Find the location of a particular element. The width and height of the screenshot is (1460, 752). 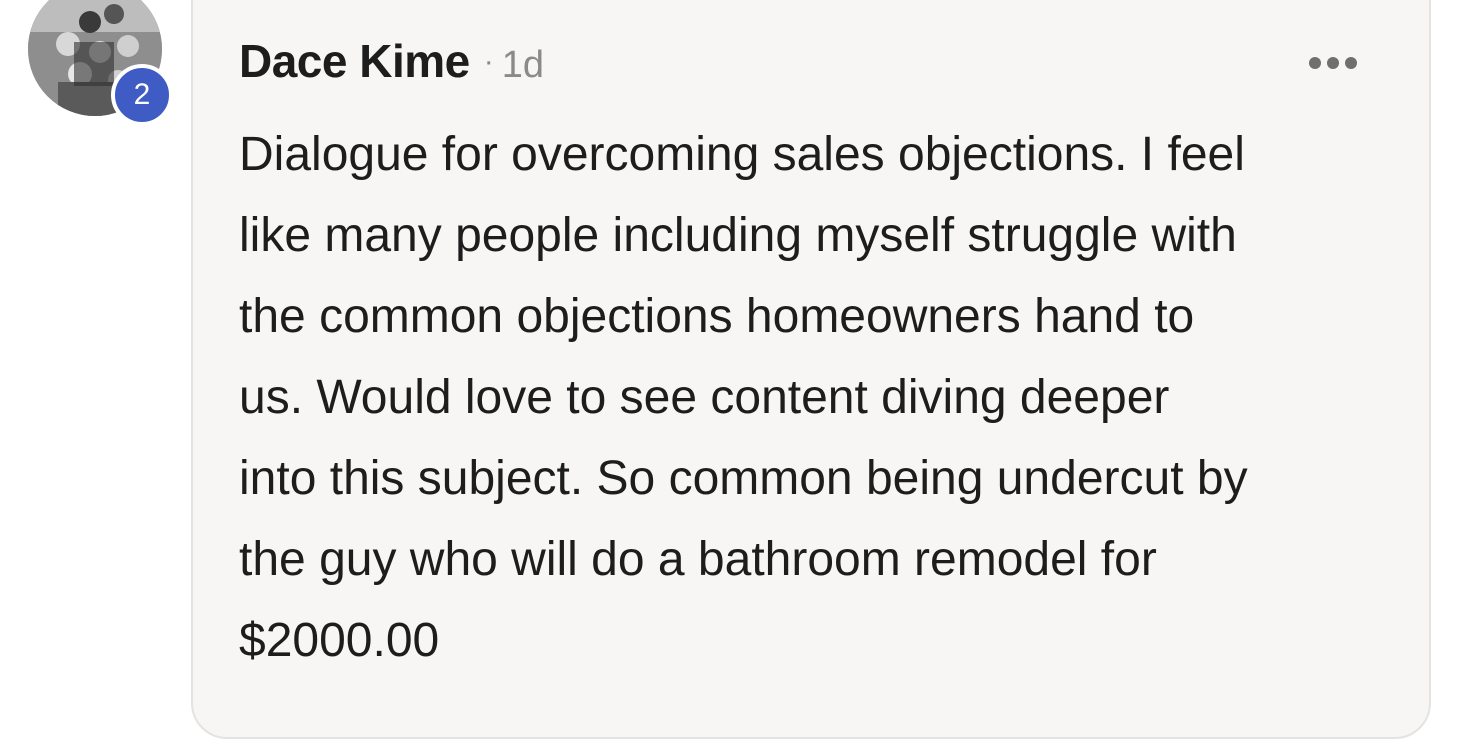

more-options-button is located at coordinates (1333, 63).